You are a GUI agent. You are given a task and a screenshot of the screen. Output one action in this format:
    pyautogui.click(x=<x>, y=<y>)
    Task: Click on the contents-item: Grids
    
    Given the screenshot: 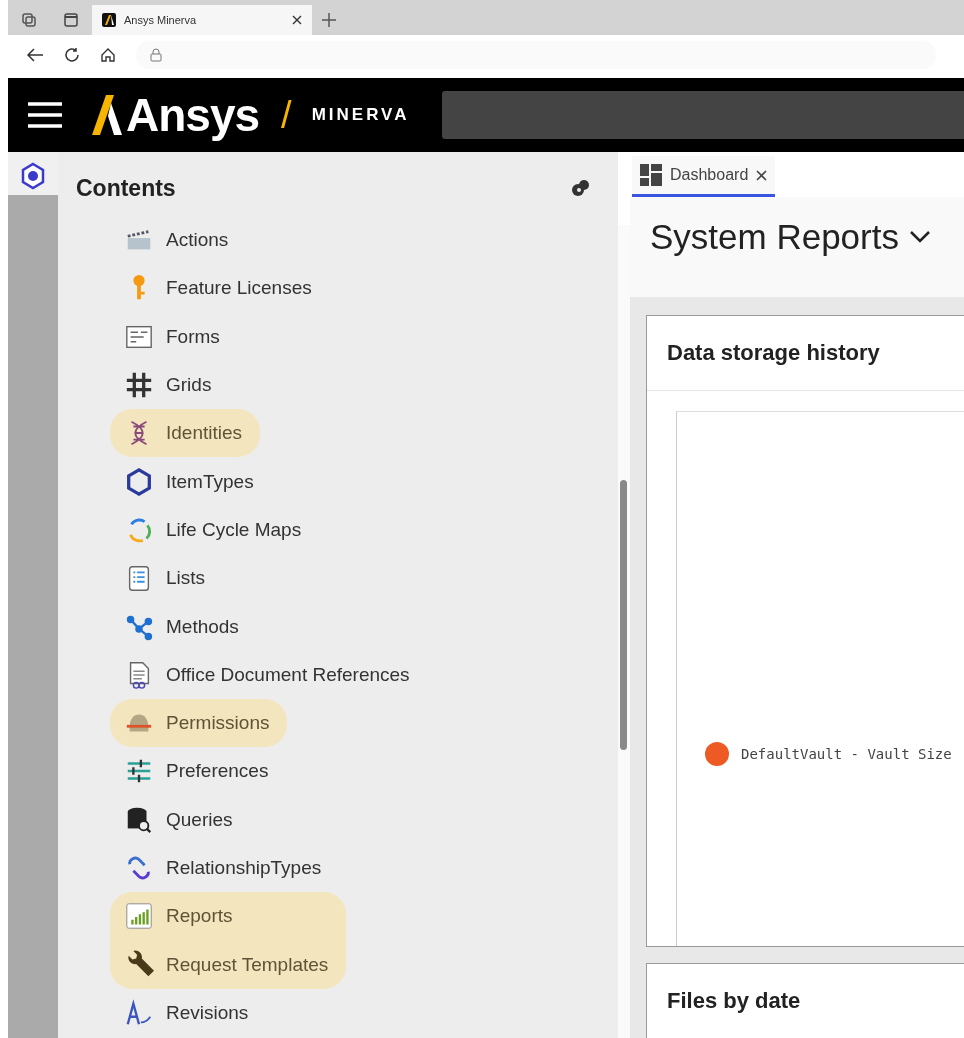 What is the action you would take?
    pyautogui.click(x=364, y=385)
    